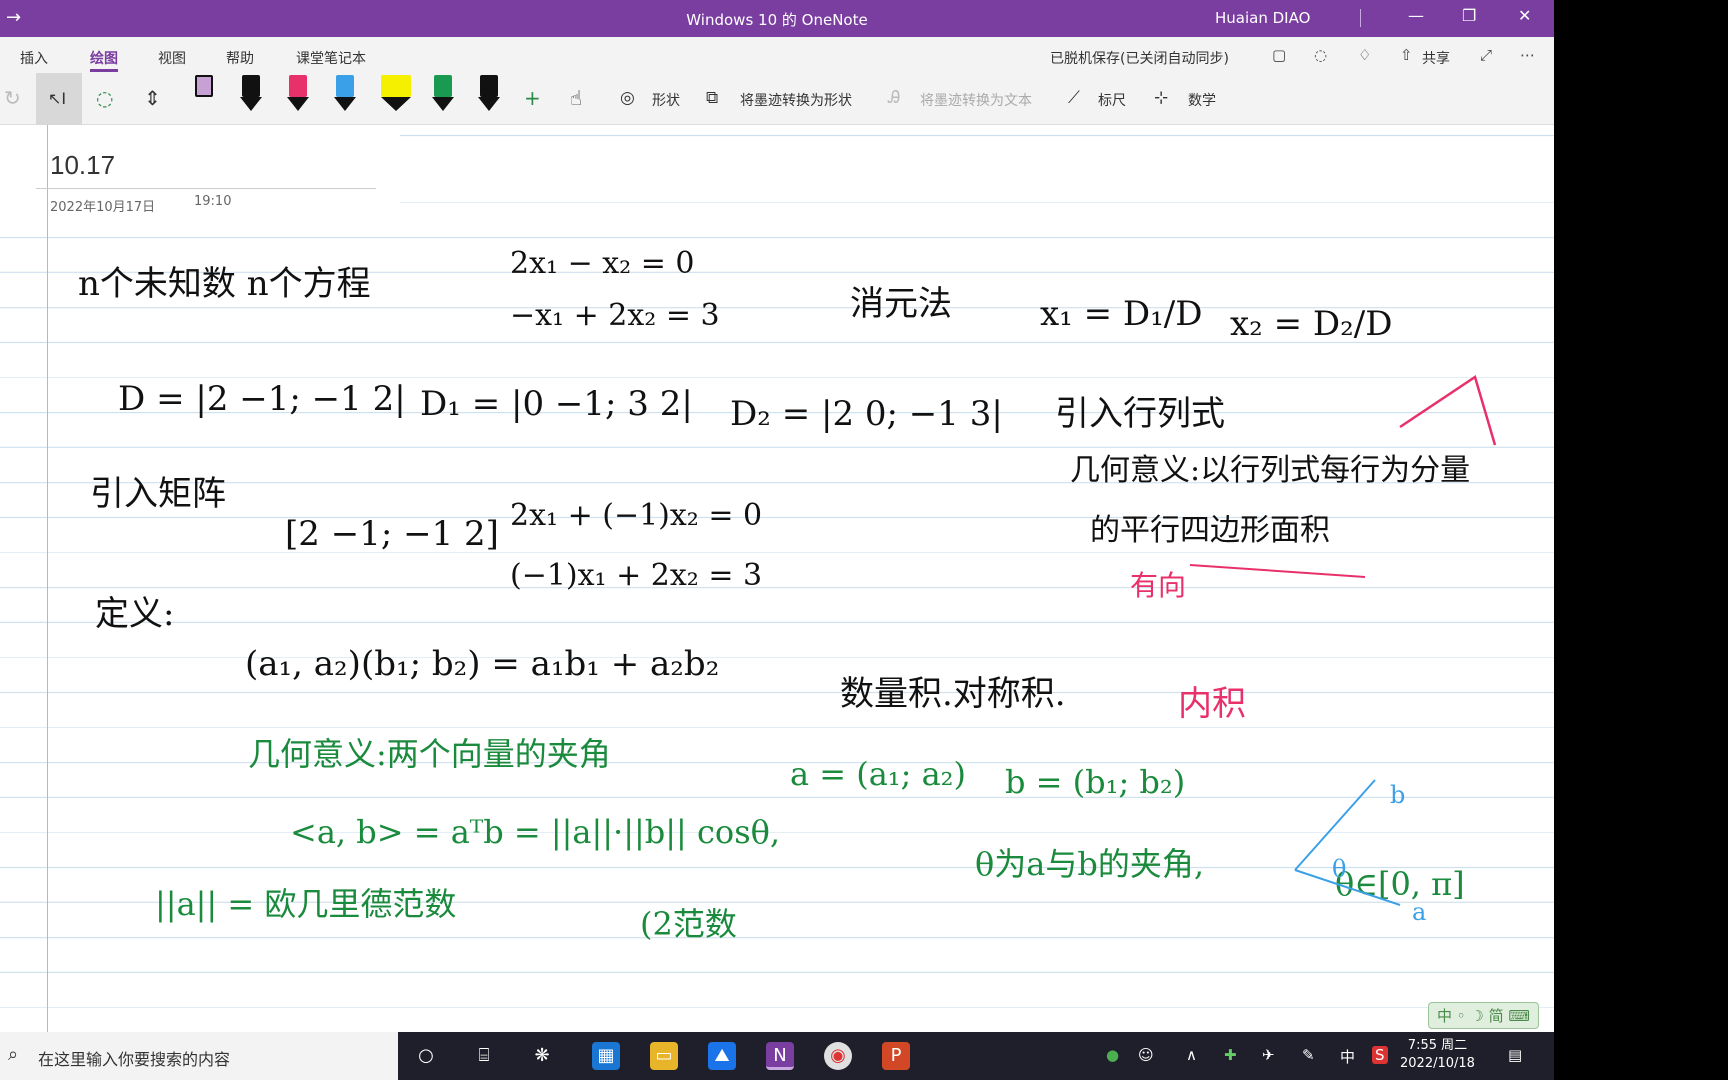  What do you see at coordinates (1347, 1056) in the screenshot?
I see `ime-indicator: 中` at bounding box center [1347, 1056].